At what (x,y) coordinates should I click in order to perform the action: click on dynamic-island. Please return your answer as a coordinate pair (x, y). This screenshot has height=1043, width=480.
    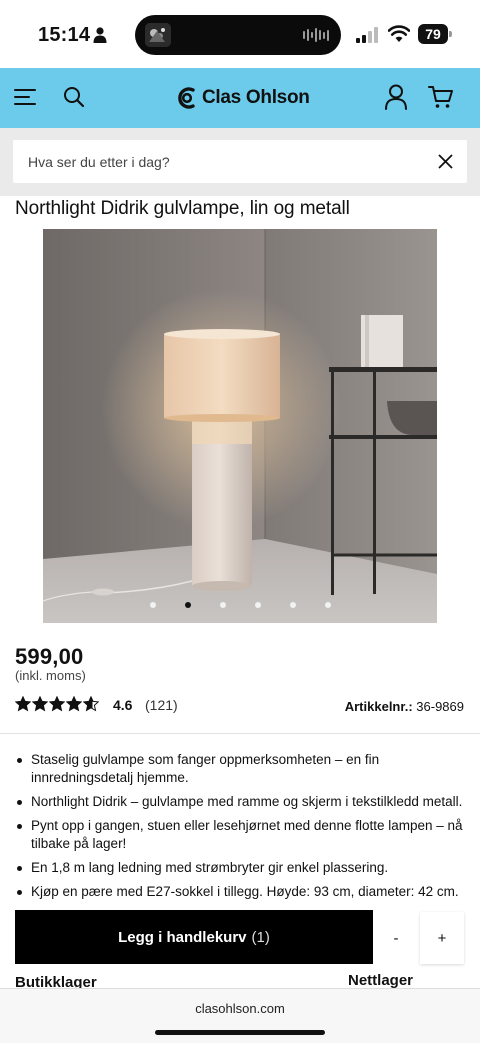
    Looking at the image, I should click on (238, 35).